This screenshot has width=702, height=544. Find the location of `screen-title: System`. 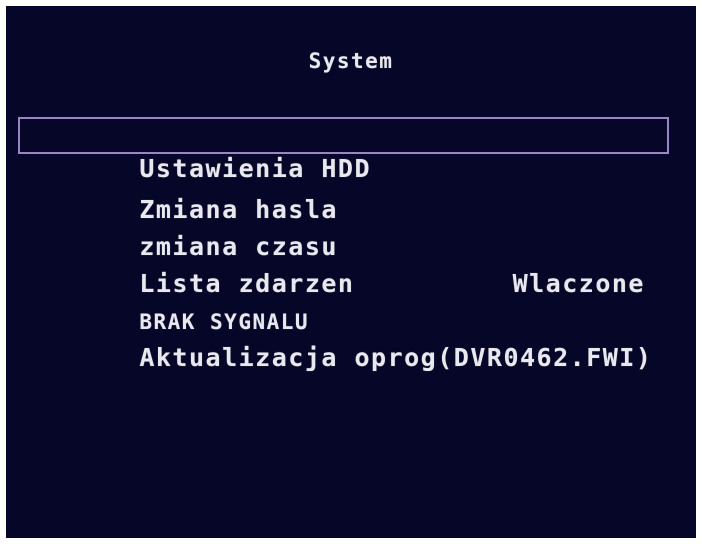

screen-title: System is located at coordinates (351, 61).